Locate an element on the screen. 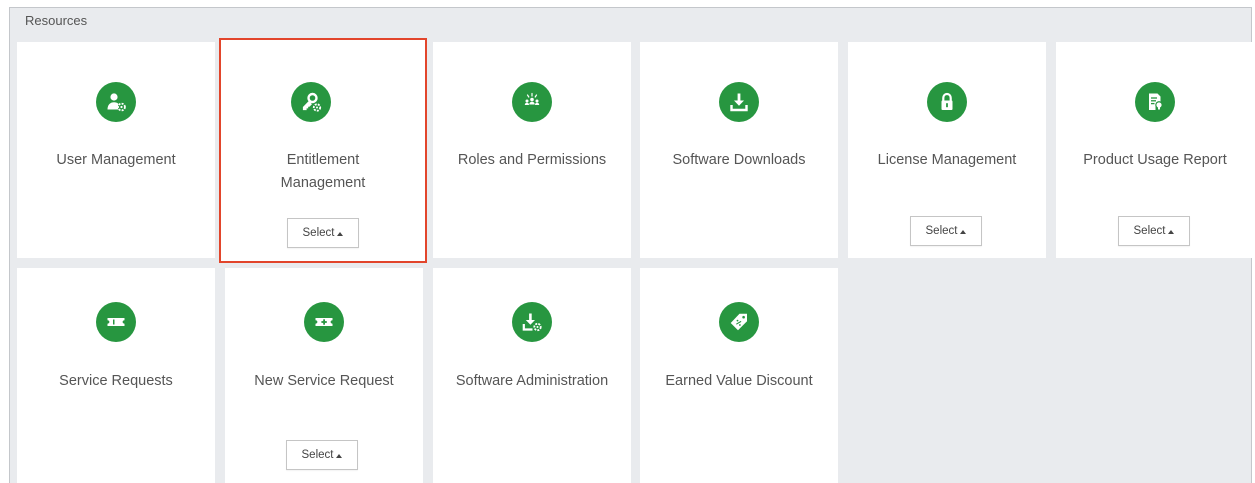  key-gear-icon is located at coordinates (311, 102).